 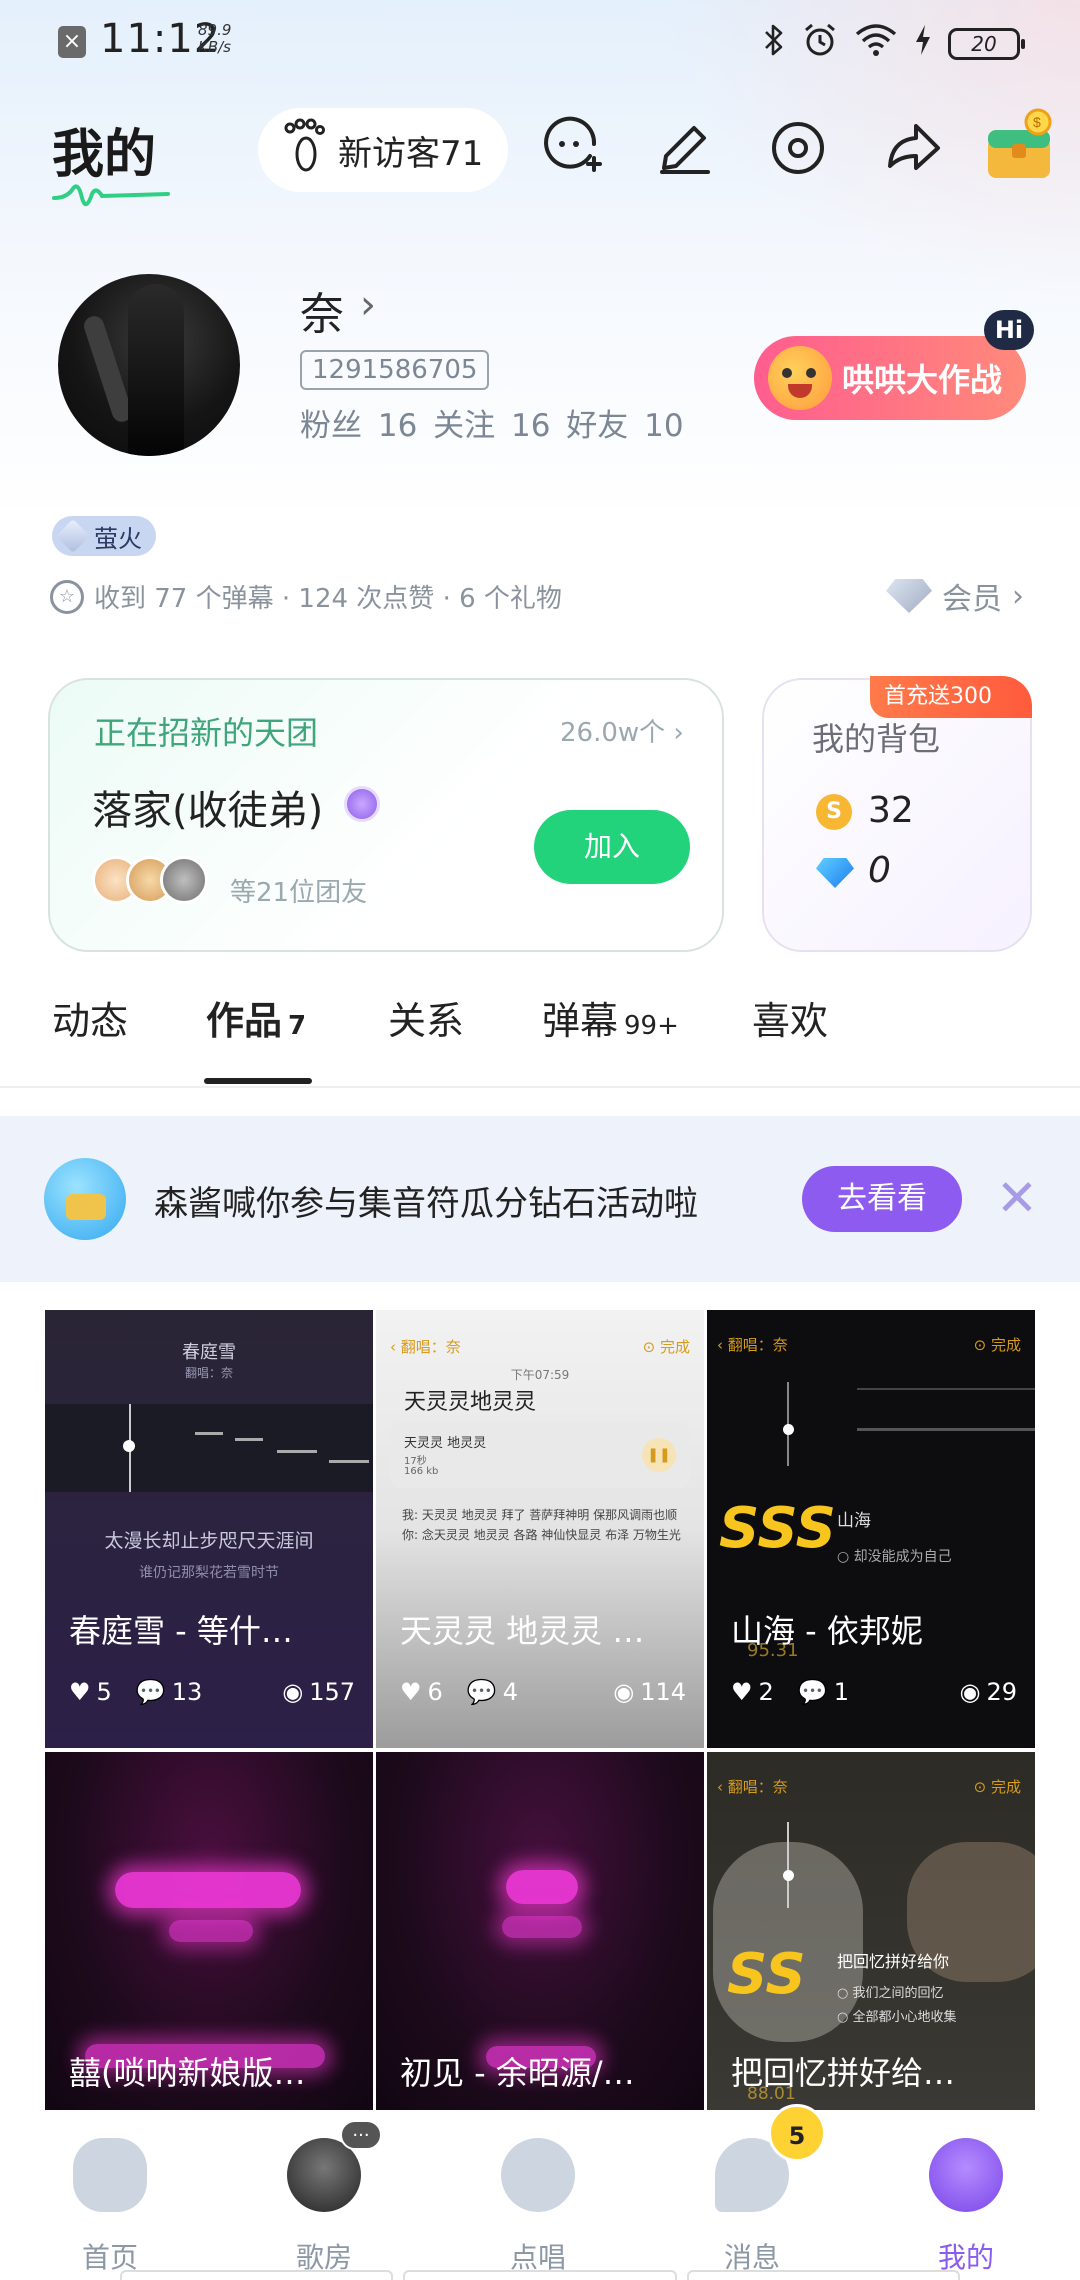 What do you see at coordinates (684, 148) in the screenshot?
I see `edit-icon` at bounding box center [684, 148].